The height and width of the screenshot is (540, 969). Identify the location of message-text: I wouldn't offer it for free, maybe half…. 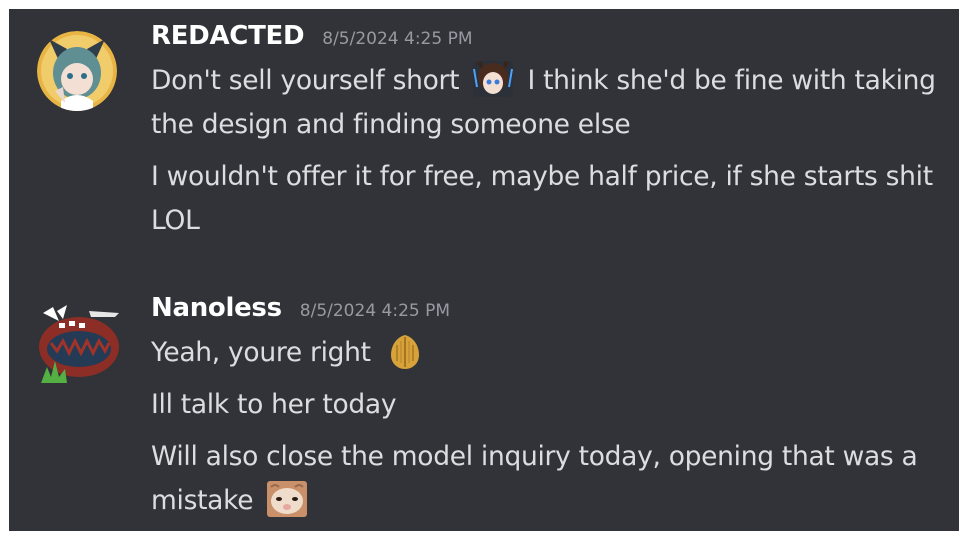
(542, 198).